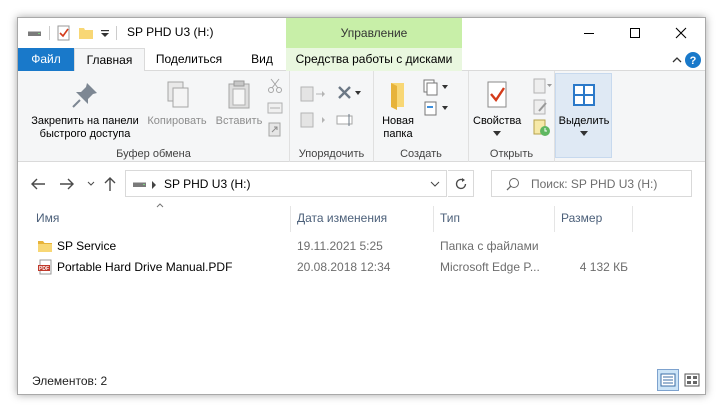 The height and width of the screenshot is (414, 726). What do you see at coordinates (677, 60) in the screenshot?
I see `collapse-ribbon-icon` at bounding box center [677, 60].